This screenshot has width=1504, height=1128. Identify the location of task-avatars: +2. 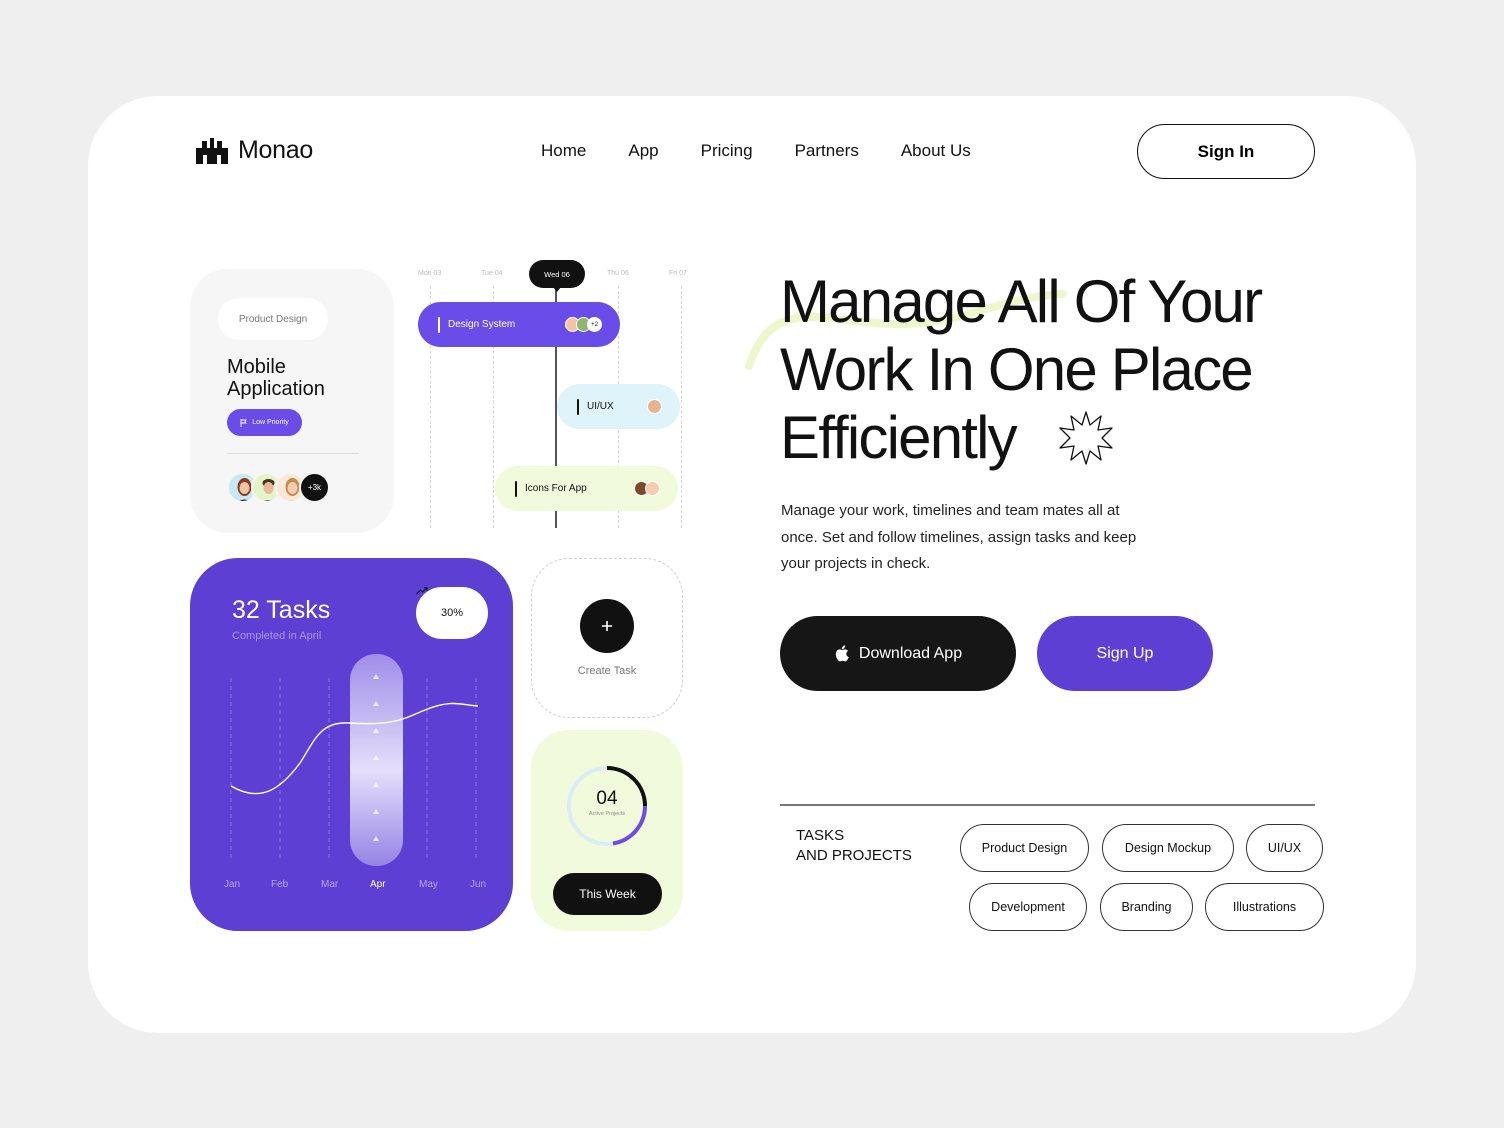
(583, 324).